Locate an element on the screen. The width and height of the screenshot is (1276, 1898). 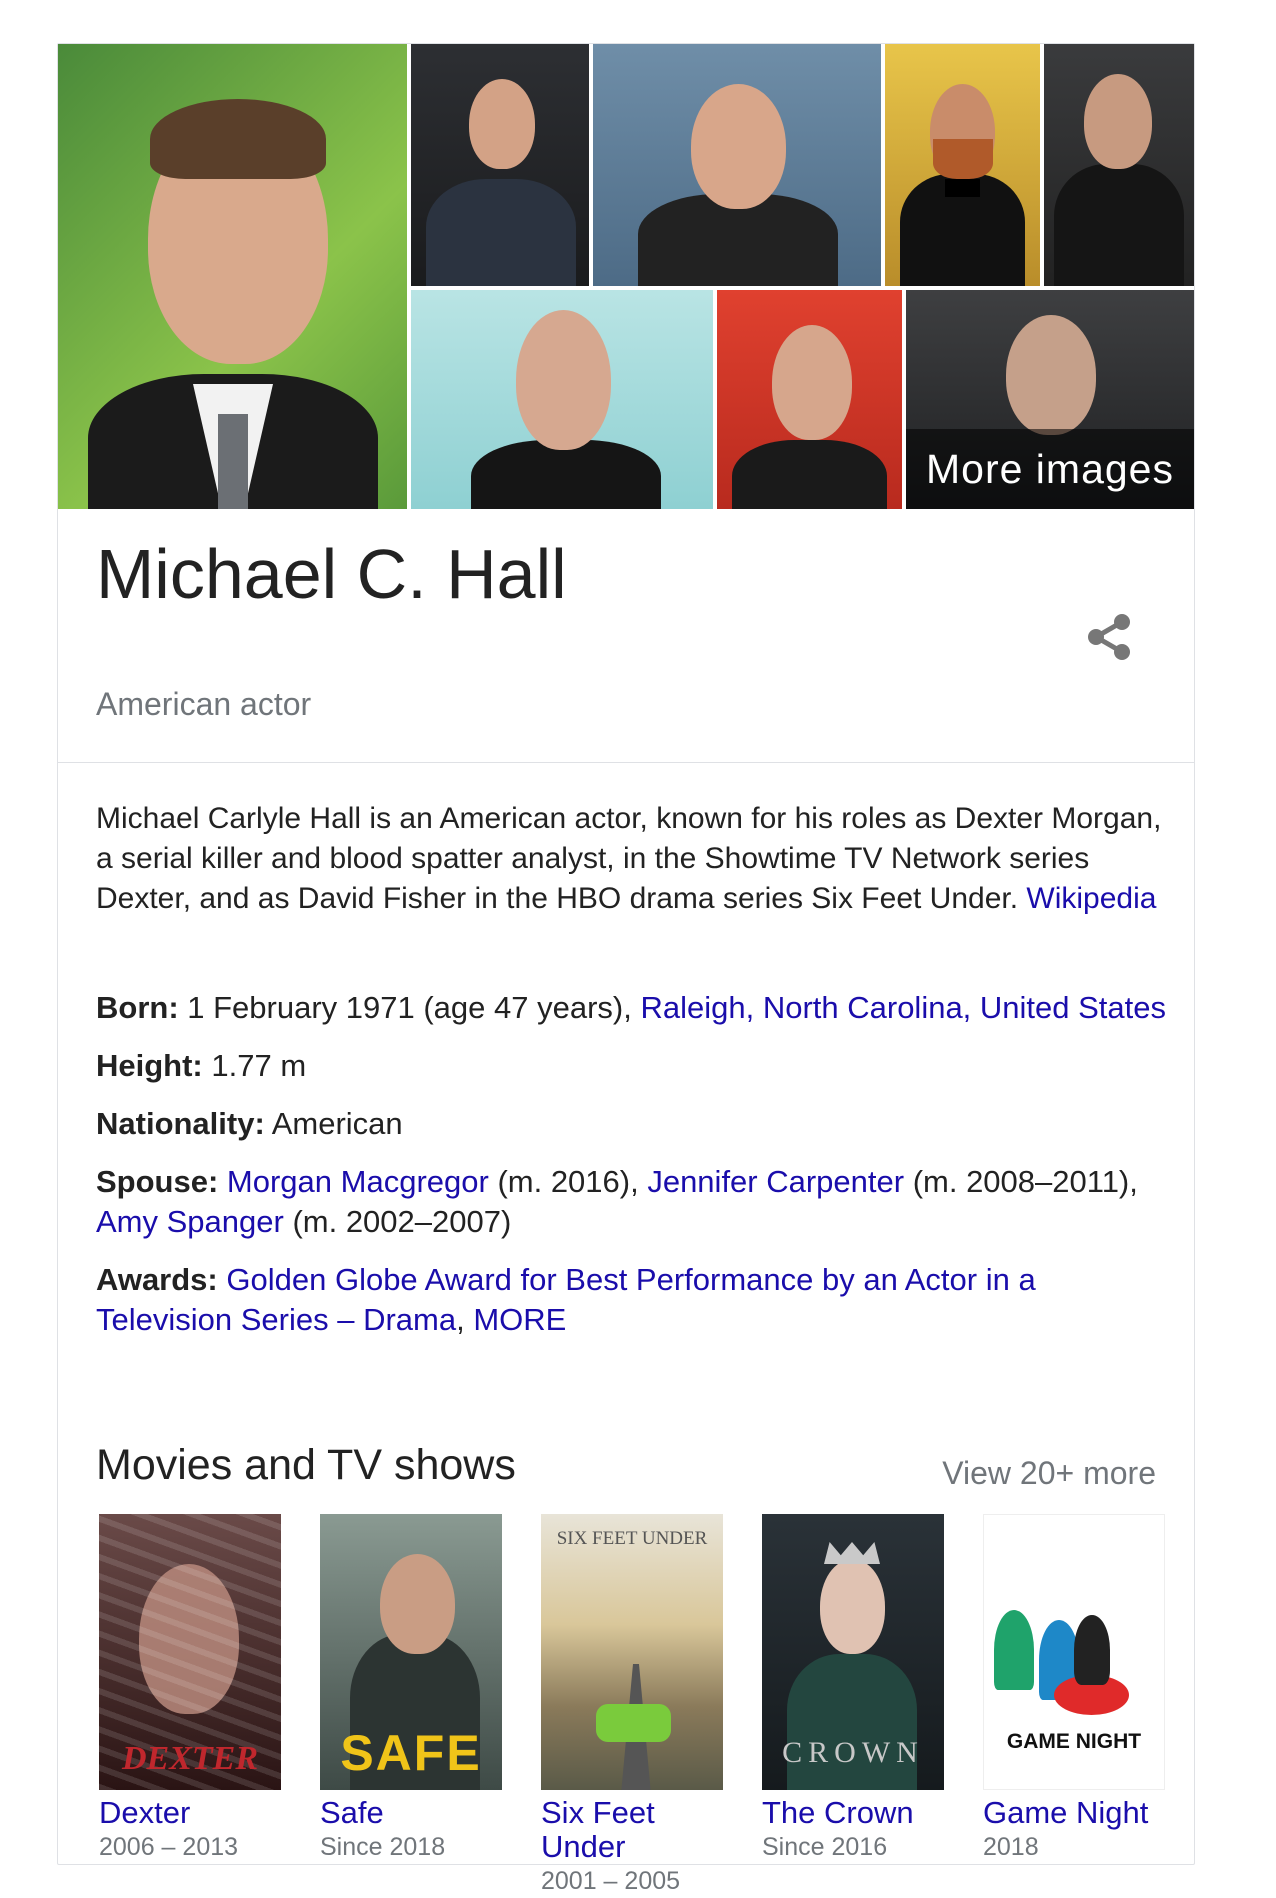
divider is located at coordinates (626, 762).